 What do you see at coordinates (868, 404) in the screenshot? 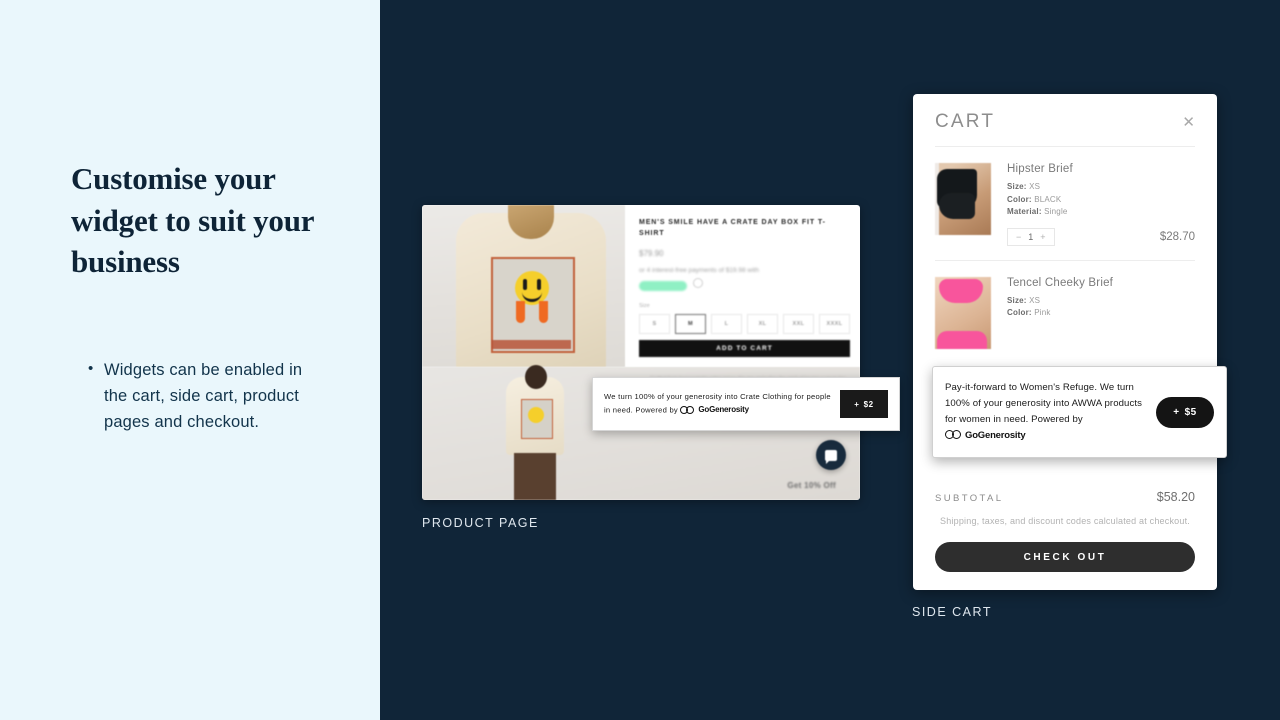
I see `donate-amount: $2` at bounding box center [868, 404].